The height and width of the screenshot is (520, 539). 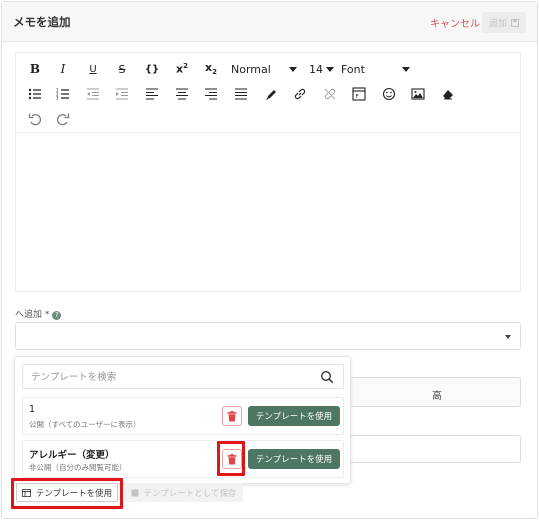 What do you see at coordinates (183, 416) in the screenshot?
I see `template-item: 1 公開（すべてのユーザーに表示） テンプレートを使用` at bounding box center [183, 416].